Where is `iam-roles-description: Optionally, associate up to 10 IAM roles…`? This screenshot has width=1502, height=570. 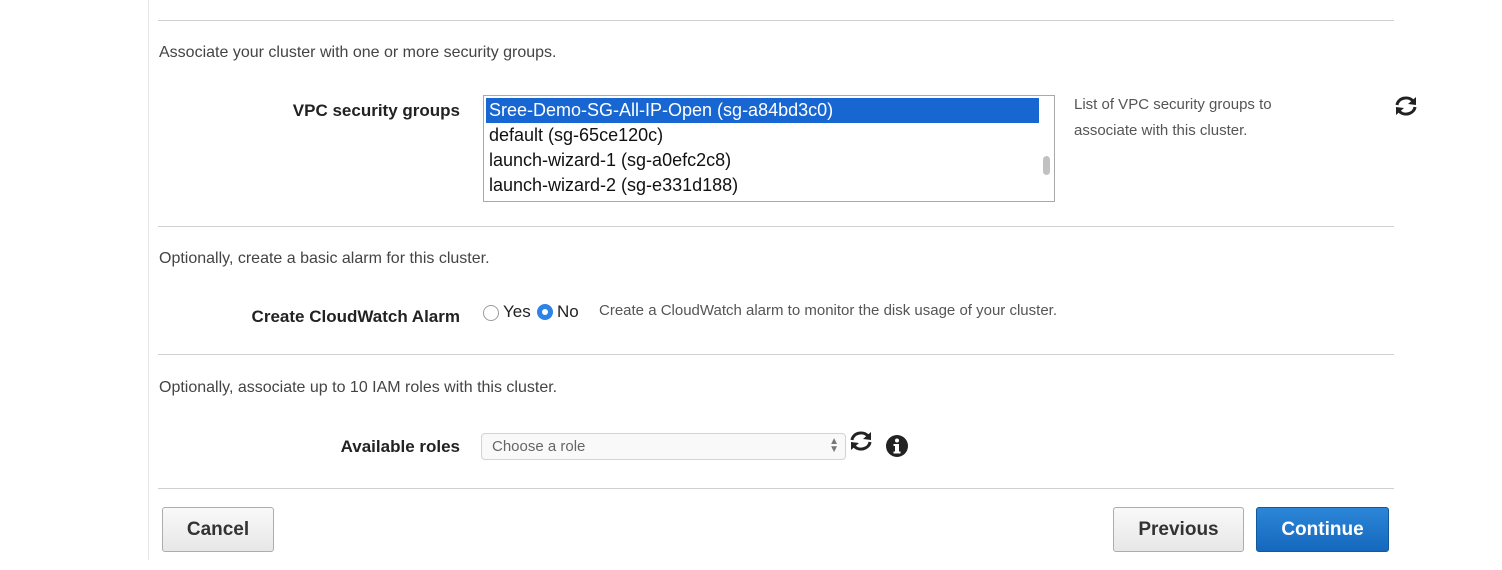
iam-roles-description: Optionally, associate up to 10 IAM roles… is located at coordinates (358, 387).